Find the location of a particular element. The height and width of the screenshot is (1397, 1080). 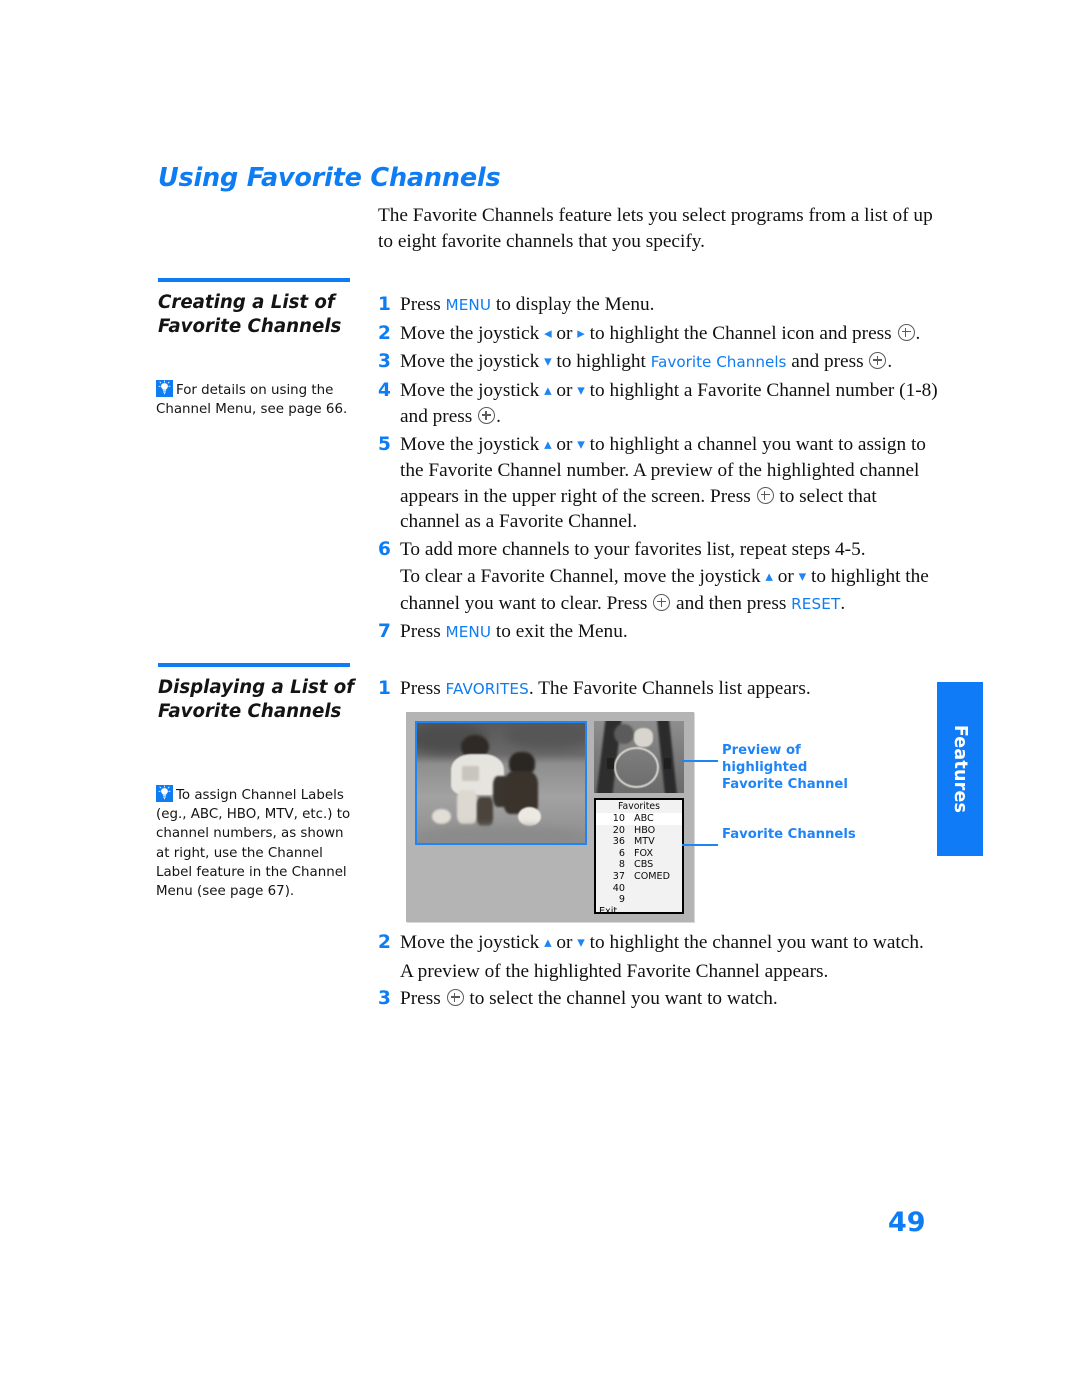

favorites-row: 9 is located at coordinates (639, 900).